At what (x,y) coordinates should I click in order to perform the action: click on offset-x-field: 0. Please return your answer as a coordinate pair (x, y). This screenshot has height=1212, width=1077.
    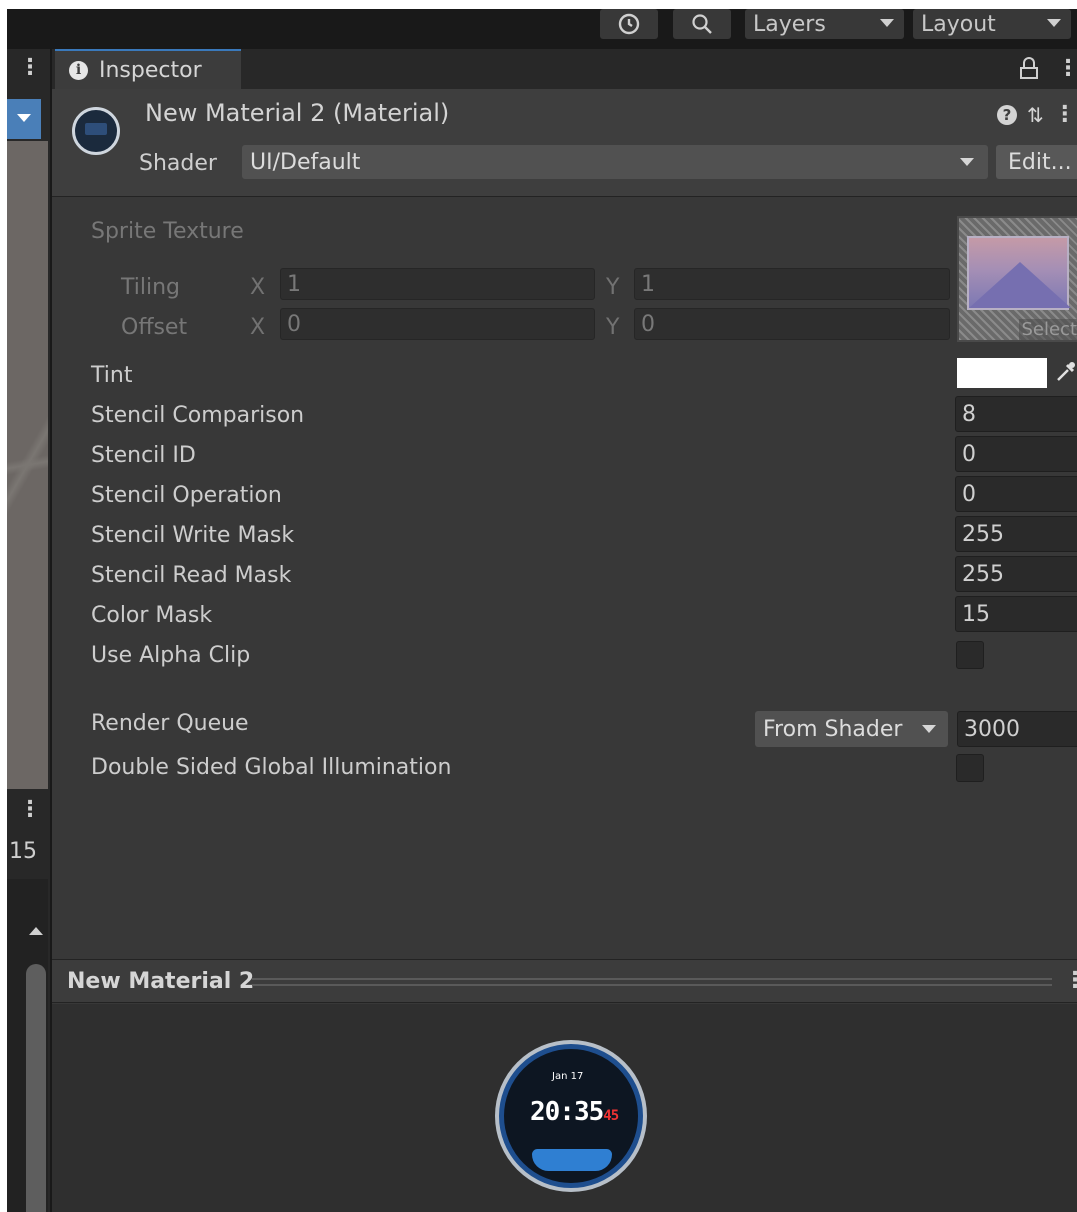
    Looking at the image, I should click on (437, 324).